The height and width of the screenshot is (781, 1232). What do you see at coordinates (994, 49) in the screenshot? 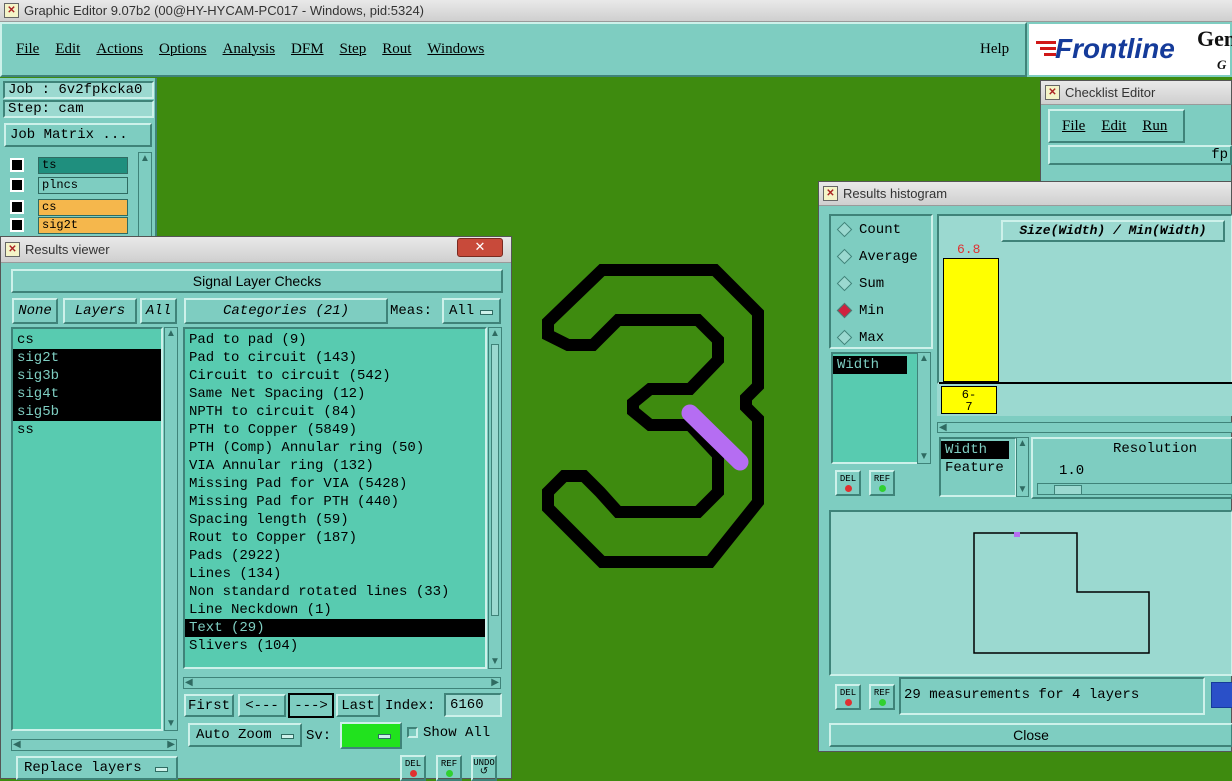
I see `menu-help: Help` at bounding box center [994, 49].